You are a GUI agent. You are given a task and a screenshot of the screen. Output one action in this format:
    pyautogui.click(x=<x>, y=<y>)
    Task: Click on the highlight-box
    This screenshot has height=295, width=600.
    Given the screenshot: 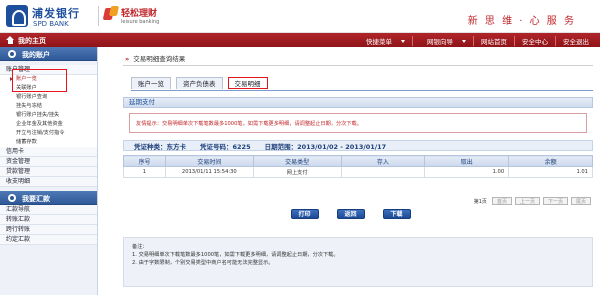 What is the action you would take?
    pyautogui.click(x=39, y=80)
    